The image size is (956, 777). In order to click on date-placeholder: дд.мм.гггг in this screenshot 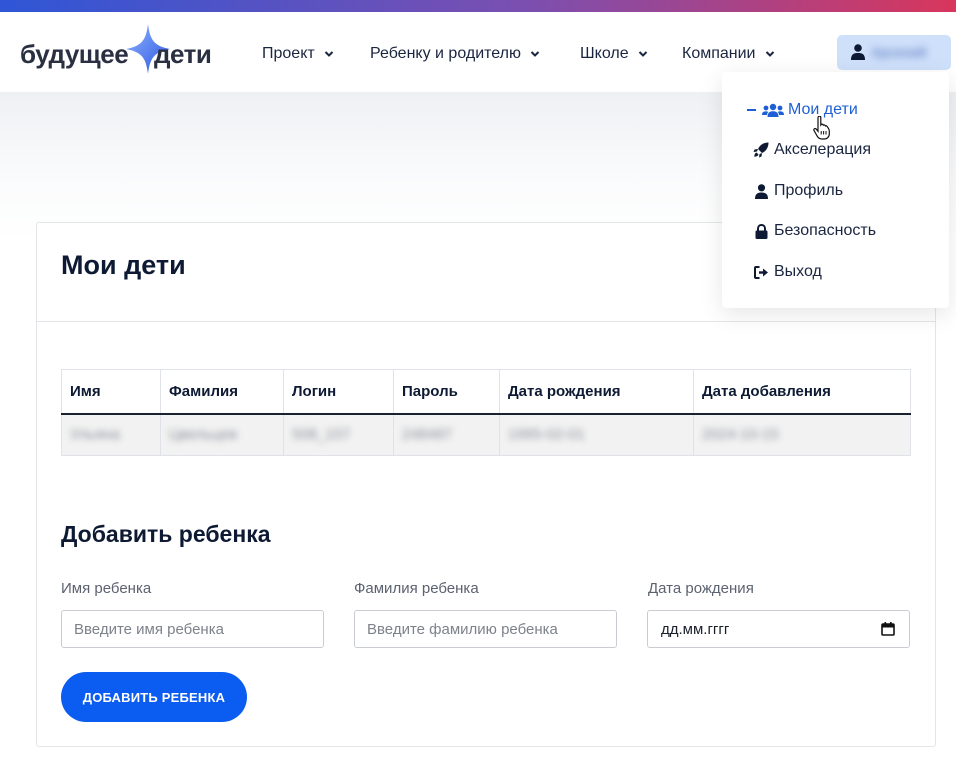, I will do `click(695, 629)`.